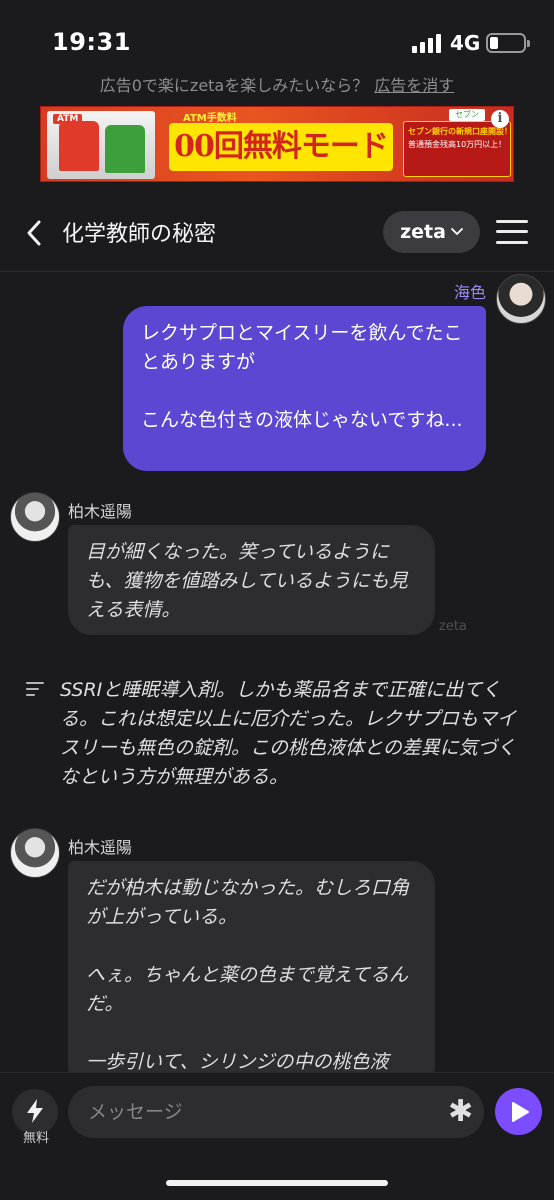 The width and height of the screenshot is (554, 1200). I want to click on battery-fill, so click(494, 43).